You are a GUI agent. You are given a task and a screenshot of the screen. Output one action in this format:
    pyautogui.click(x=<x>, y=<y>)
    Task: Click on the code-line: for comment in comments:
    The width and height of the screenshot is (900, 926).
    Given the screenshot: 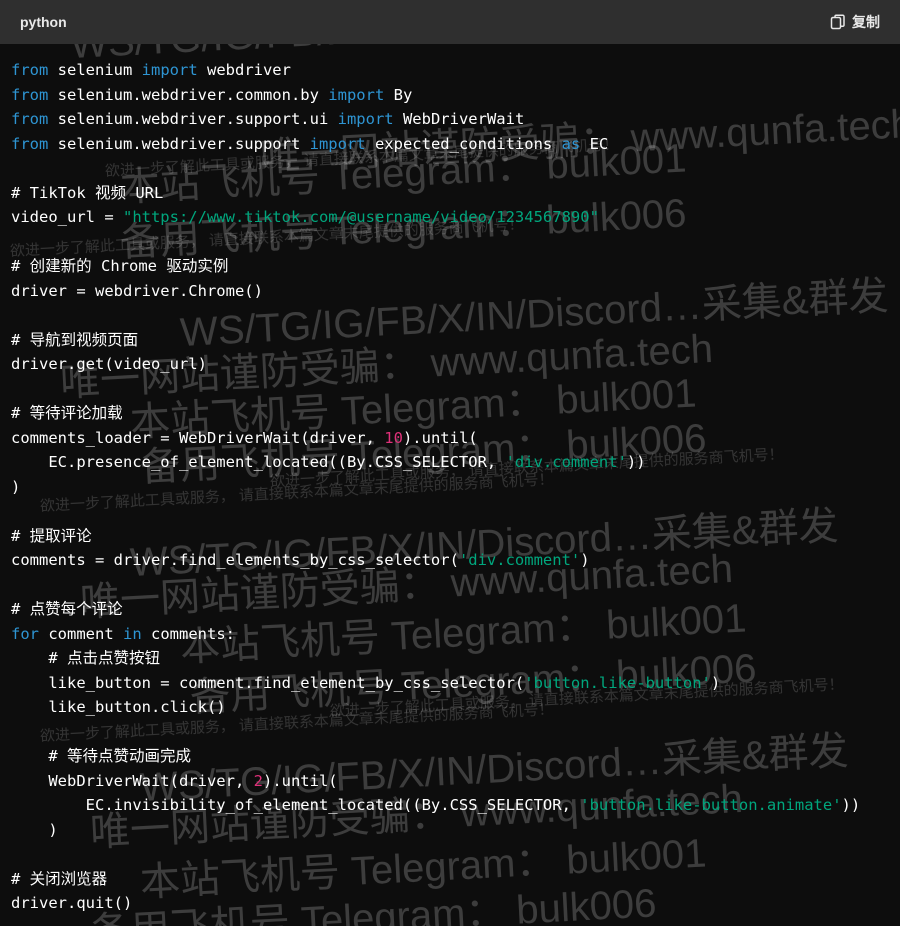 What is the action you would take?
    pyautogui.click(x=435, y=634)
    